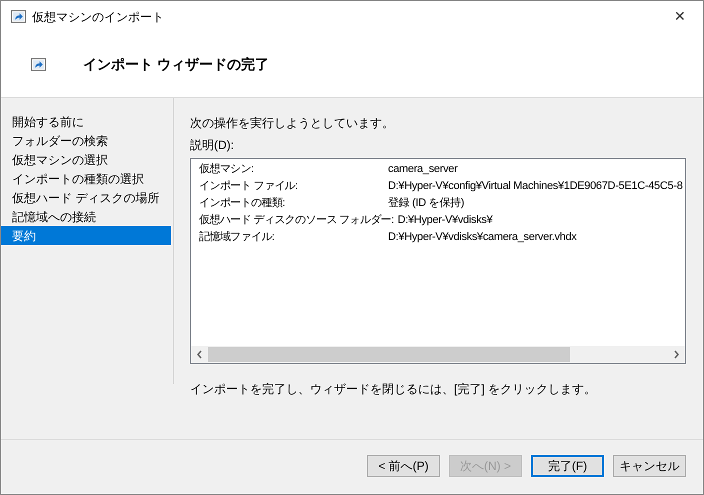 The width and height of the screenshot is (704, 495). Describe the element at coordinates (394, 389) in the screenshot. I see `finish-note: インポートを完了し、ウィザードを閉じるには、[完了] をクリックします。` at that location.